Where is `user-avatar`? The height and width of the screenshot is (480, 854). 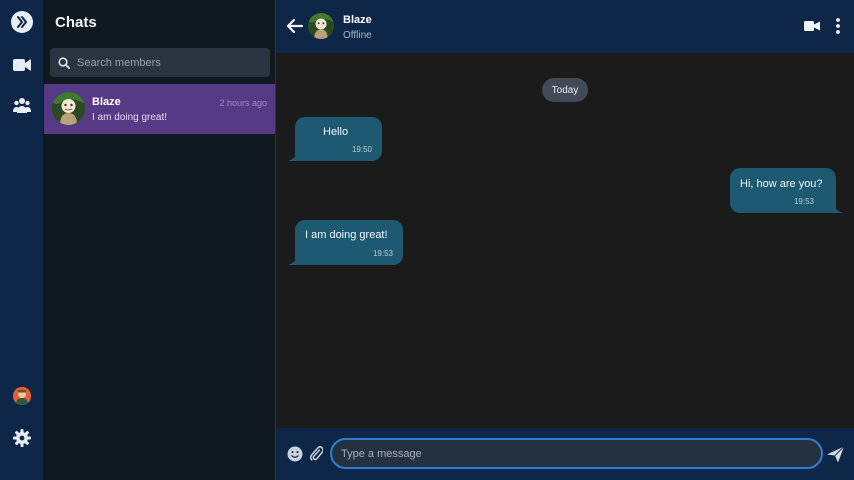
user-avatar is located at coordinates (22, 396).